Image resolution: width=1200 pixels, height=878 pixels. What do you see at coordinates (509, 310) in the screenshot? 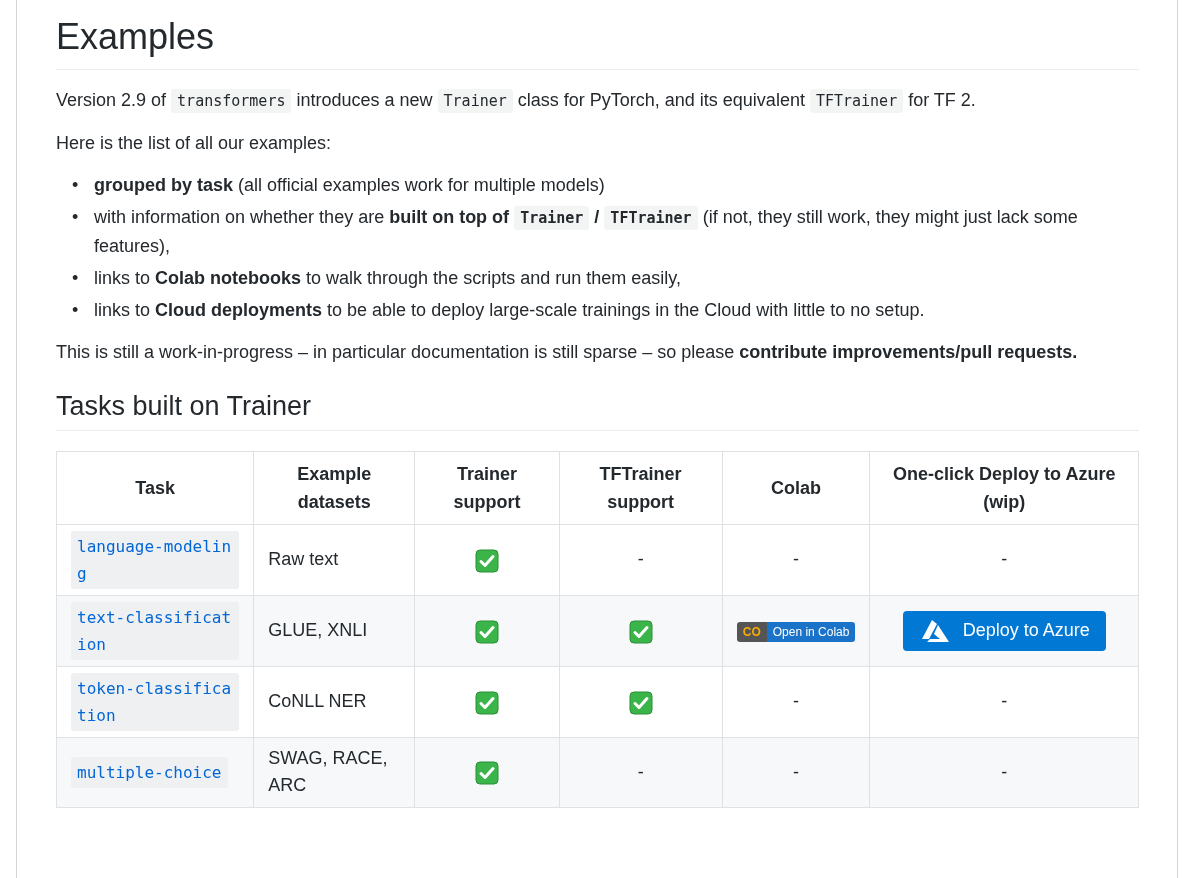
I see `bullet-text: links to Cloud deployments to be able to deploy large-scale trainings in the Cloud with little to no setup.` at bounding box center [509, 310].